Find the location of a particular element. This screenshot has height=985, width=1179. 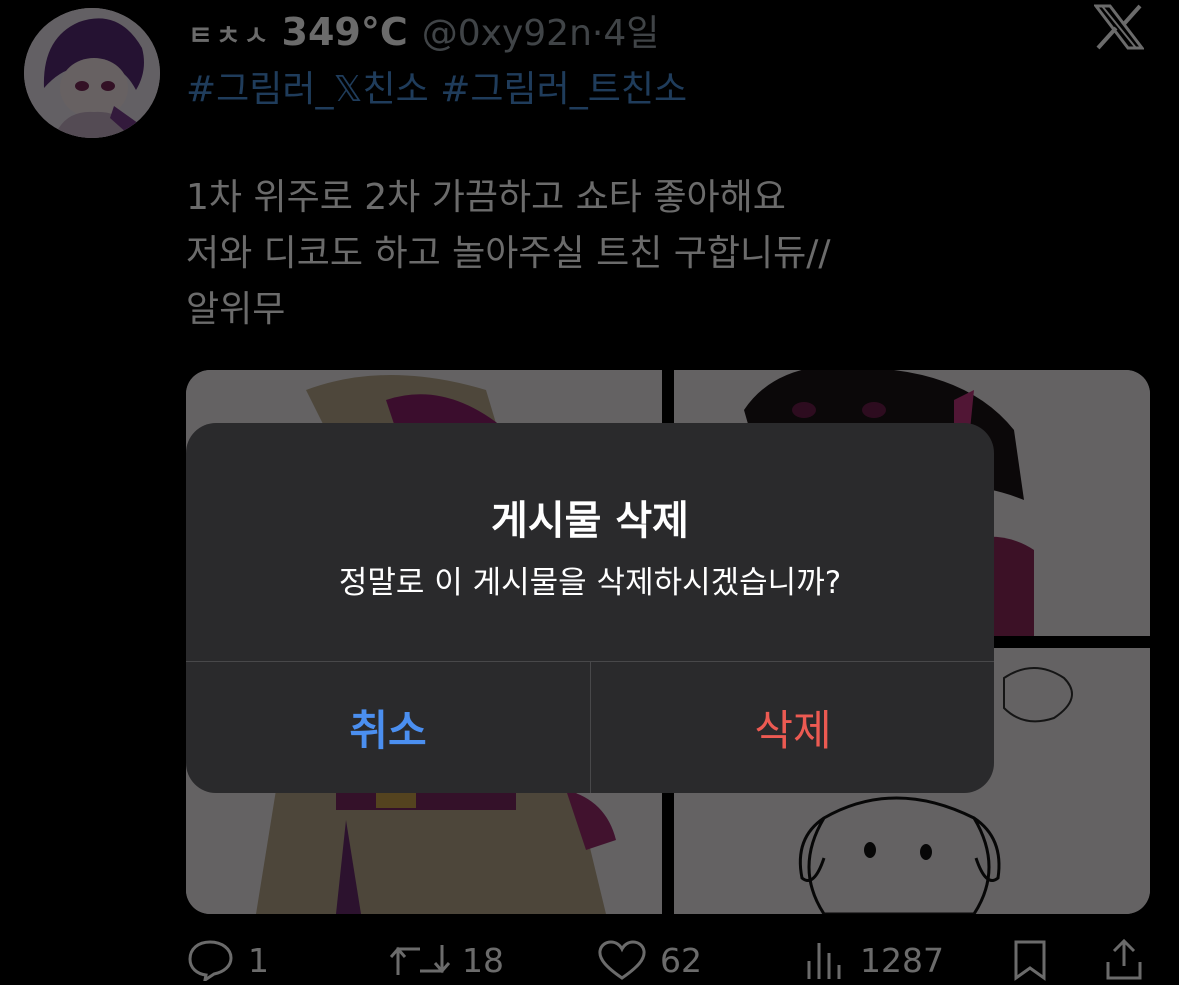

avatar is located at coordinates (92, 73).